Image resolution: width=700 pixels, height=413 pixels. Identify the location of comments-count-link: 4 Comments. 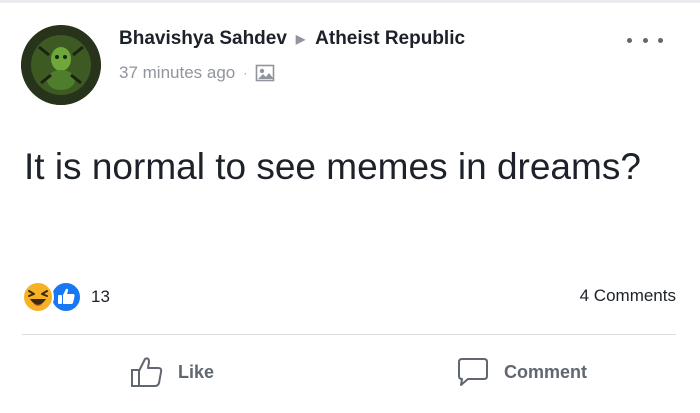
(628, 296).